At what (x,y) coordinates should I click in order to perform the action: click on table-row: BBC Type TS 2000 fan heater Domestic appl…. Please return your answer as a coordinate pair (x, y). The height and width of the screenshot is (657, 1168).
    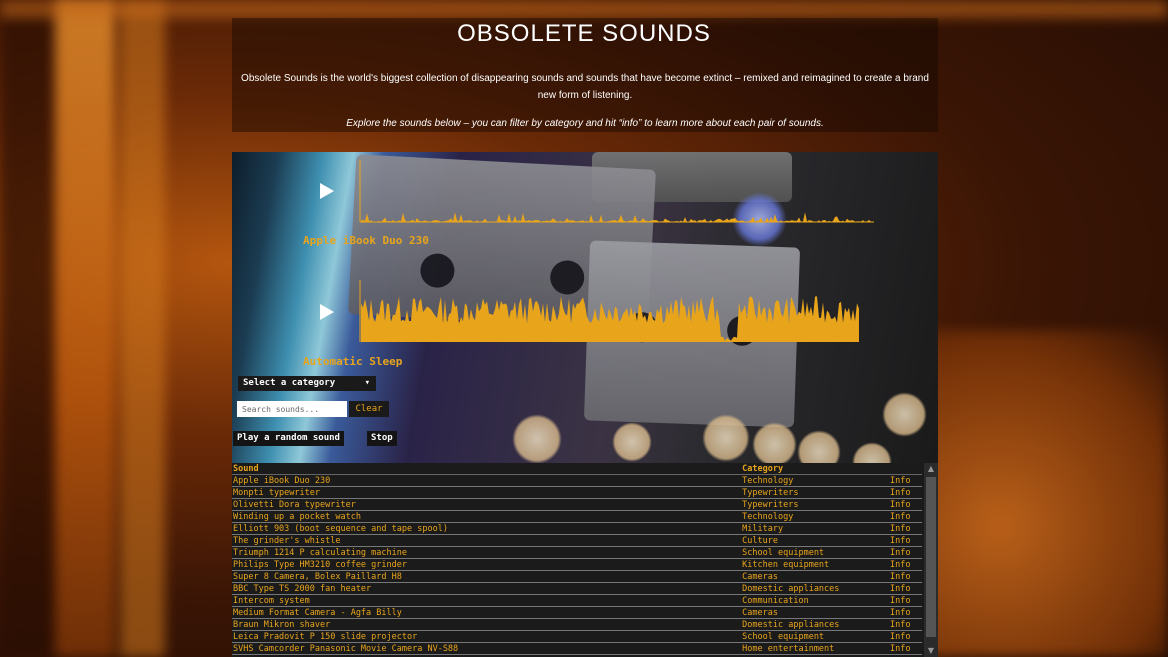
    Looking at the image, I should click on (577, 588).